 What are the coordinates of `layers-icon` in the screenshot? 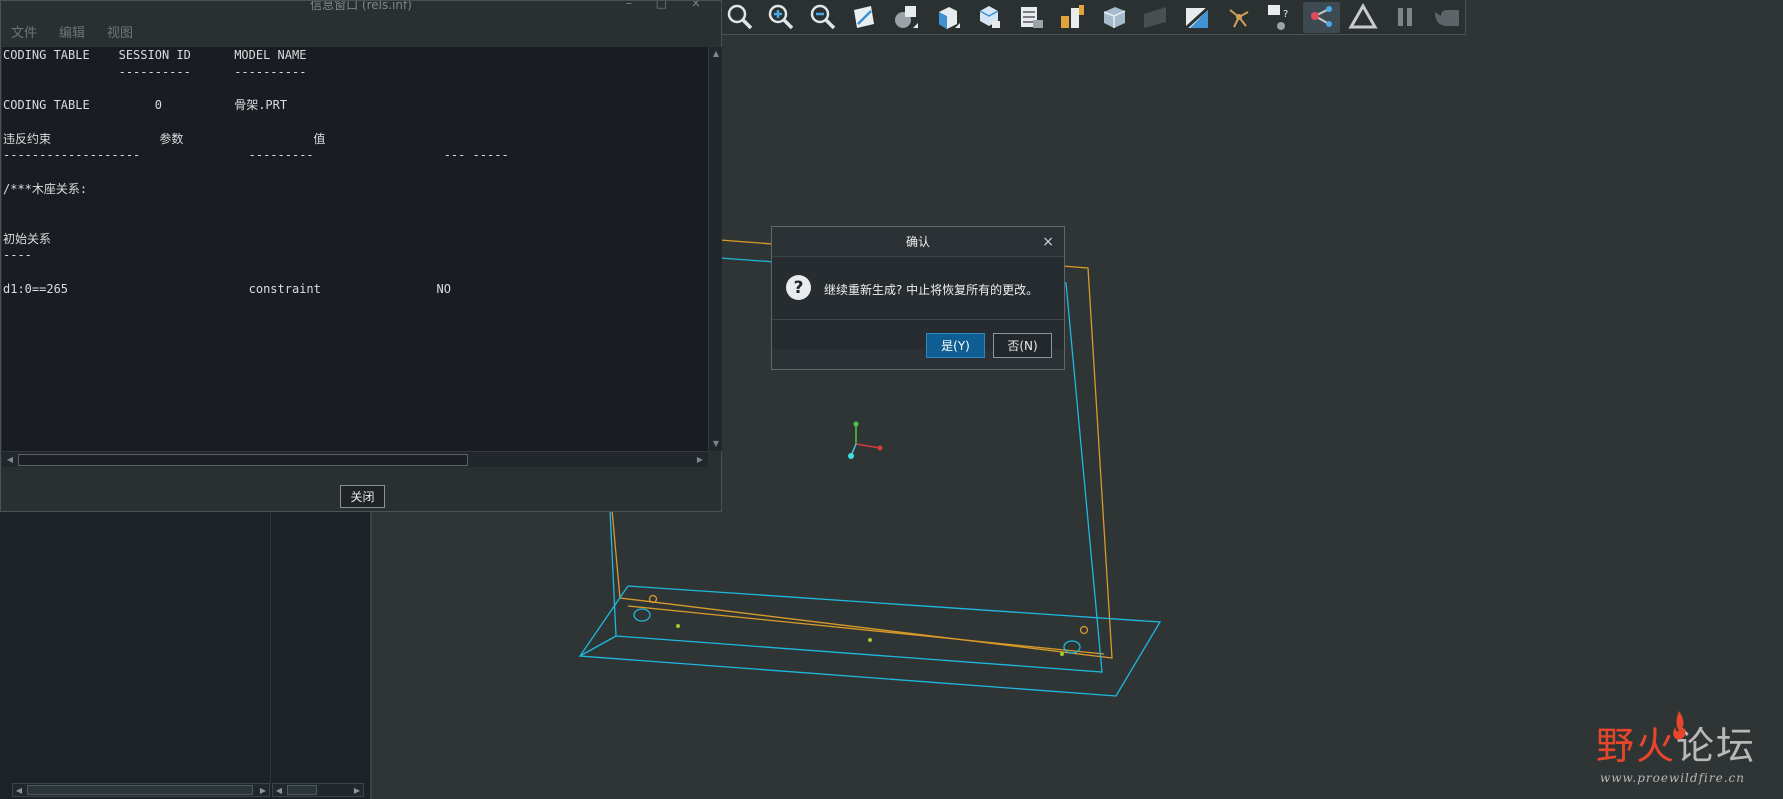 It's located at (1031, 17).